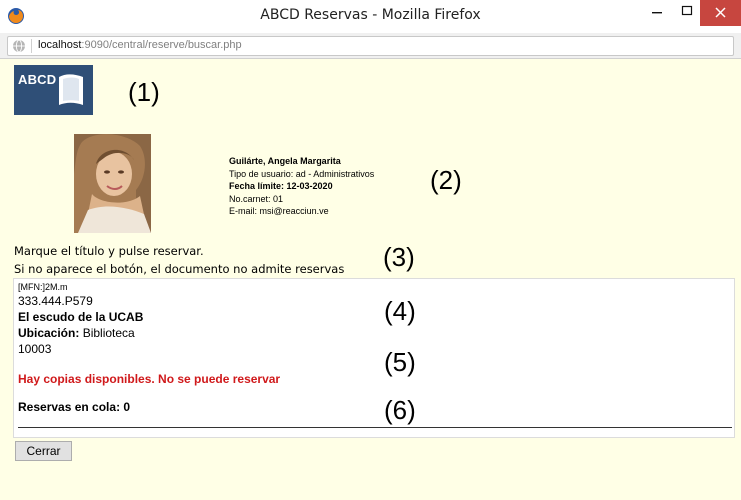 The image size is (741, 500). What do you see at coordinates (53, 90) in the screenshot?
I see `abcd-logo: ABCD` at bounding box center [53, 90].